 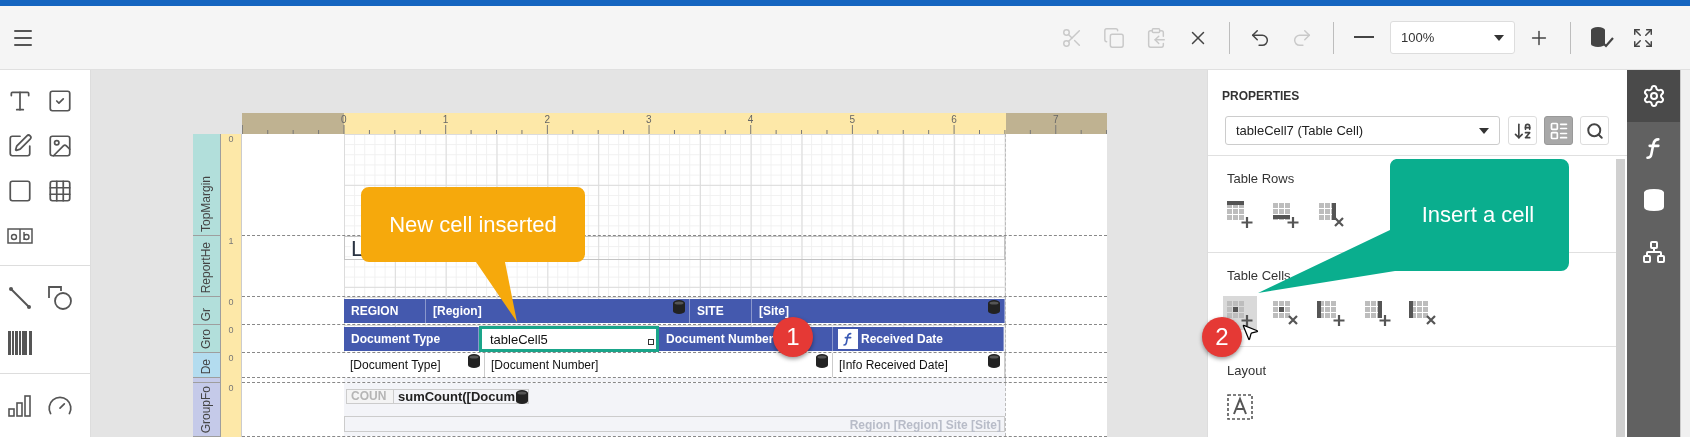 I want to click on ruler-number: 7, so click(x=1055, y=119).